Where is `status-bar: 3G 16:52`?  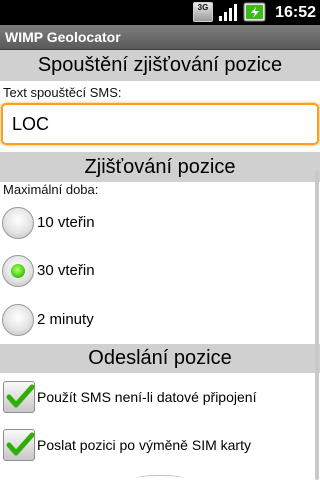
status-bar: 3G 16:52 is located at coordinates (160, 12).